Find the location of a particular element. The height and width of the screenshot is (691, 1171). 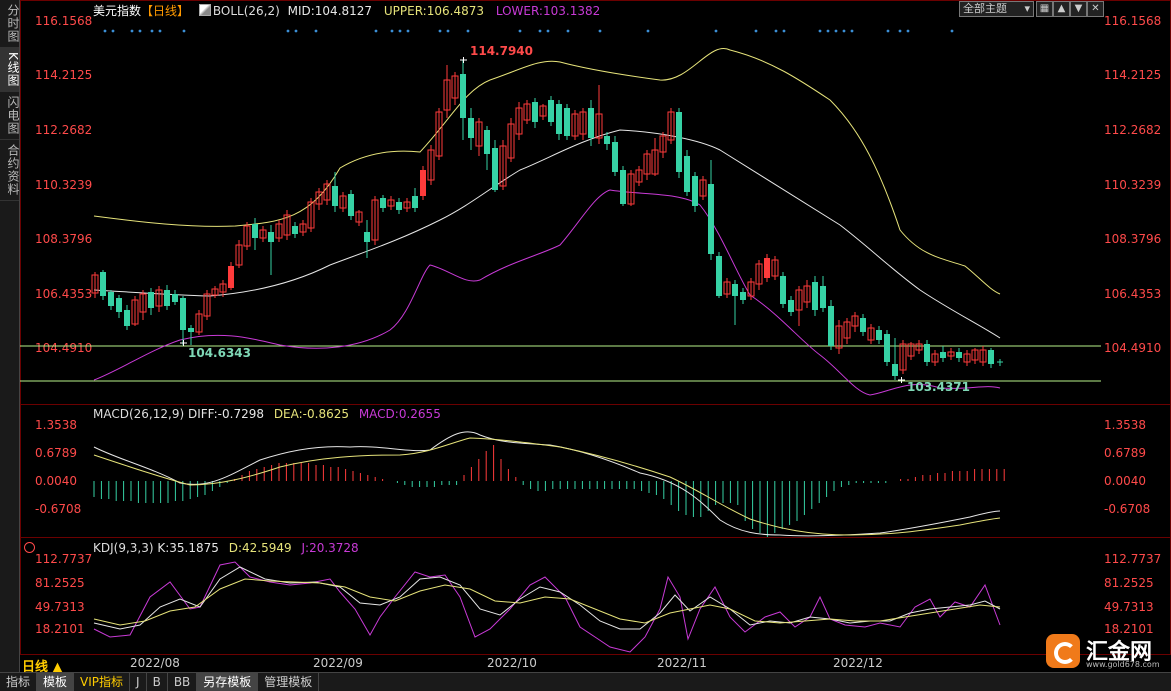

tab-intraday: 分时图 is located at coordinates (10, 24).